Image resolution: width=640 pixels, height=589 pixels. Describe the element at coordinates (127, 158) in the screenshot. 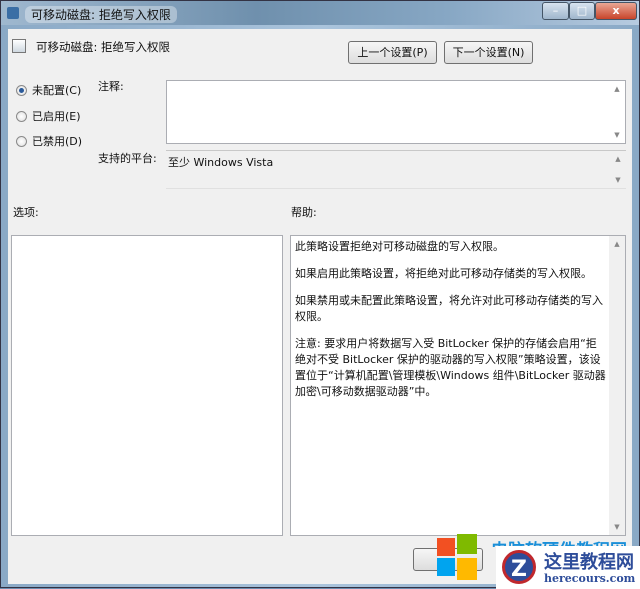

I see `platform-label: 支持的平台:` at that location.